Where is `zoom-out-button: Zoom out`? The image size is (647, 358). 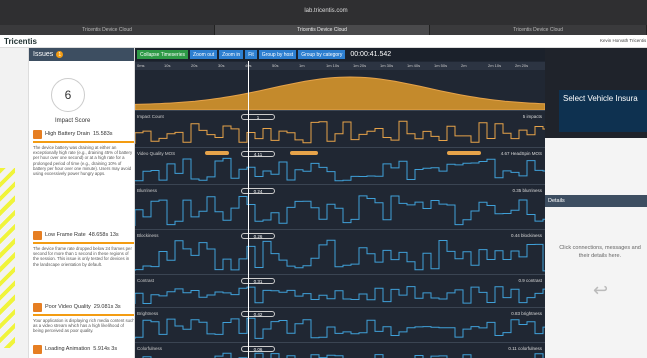
zoom-out-button: Zoom out is located at coordinates (204, 54).